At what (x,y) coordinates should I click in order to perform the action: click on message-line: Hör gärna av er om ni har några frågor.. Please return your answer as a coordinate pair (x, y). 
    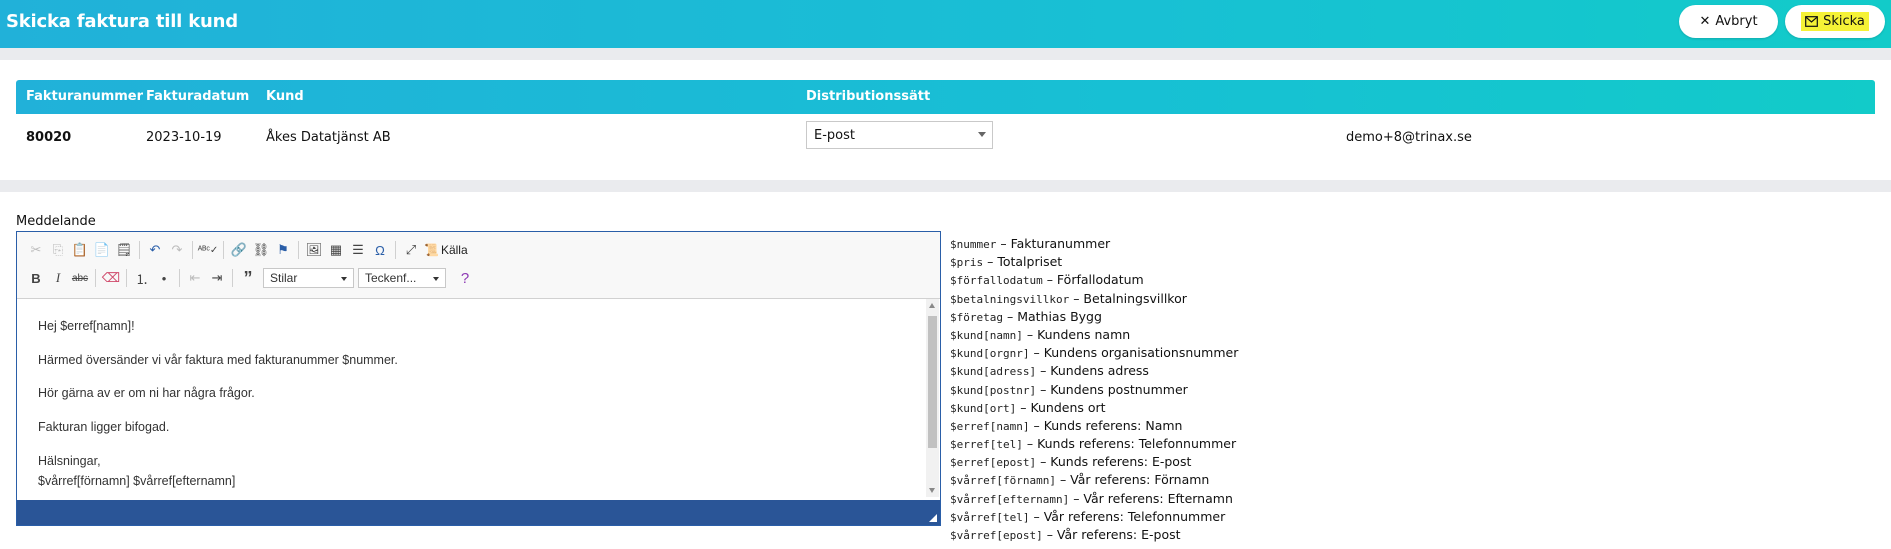
    Looking at the image, I should click on (146, 393).